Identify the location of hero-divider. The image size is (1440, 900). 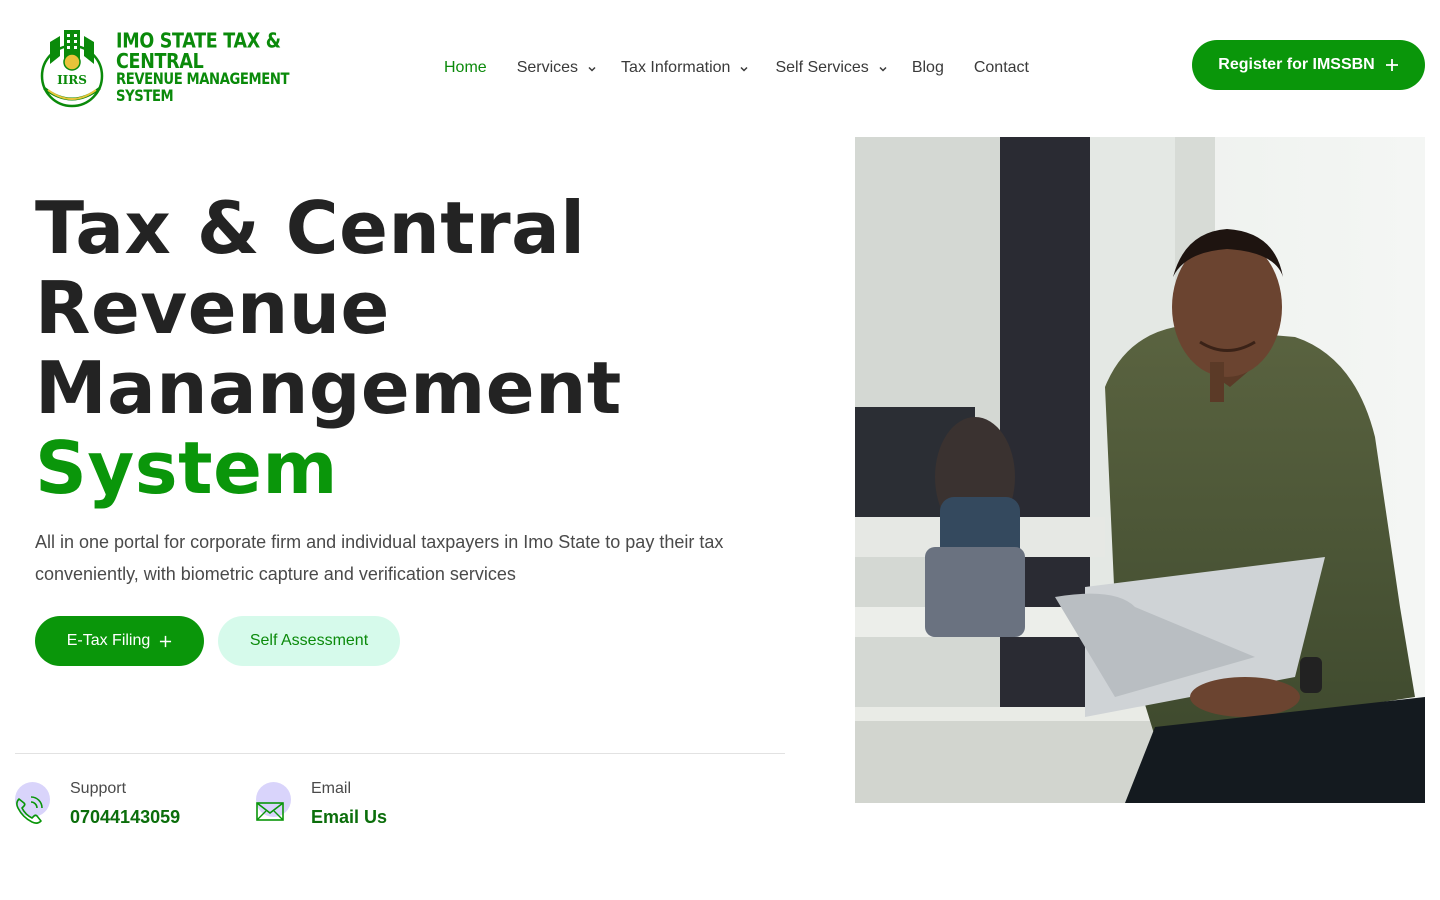
(400, 753).